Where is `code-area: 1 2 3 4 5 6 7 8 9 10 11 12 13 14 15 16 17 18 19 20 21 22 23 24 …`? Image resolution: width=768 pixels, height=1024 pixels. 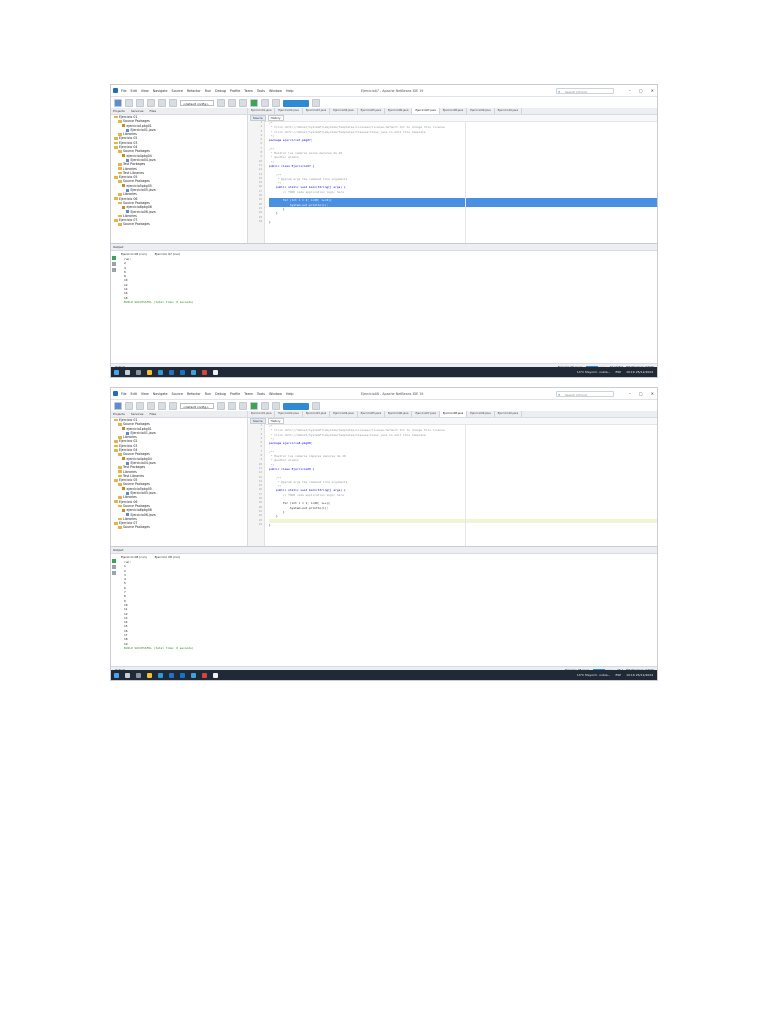
code-area: 1 2 3 4 5 6 7 8 9 10 11 12 13 14 15 16 17 18 19 20 21 22 23 24 … is located at coordinates (452, 485).